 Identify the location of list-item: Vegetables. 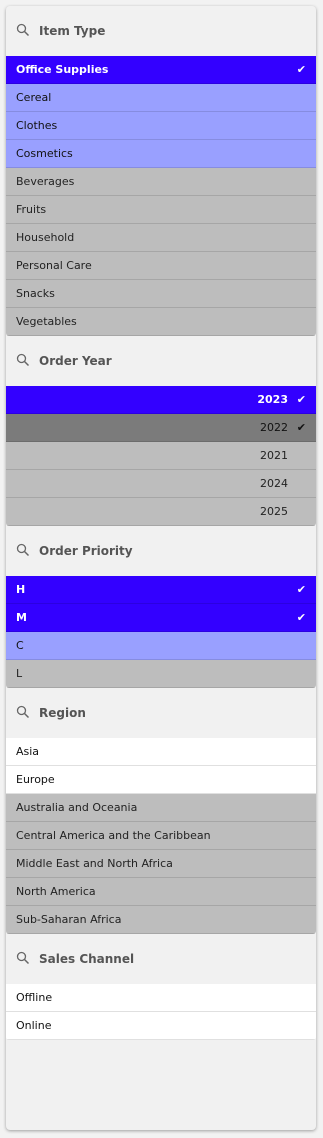
(161, 322).